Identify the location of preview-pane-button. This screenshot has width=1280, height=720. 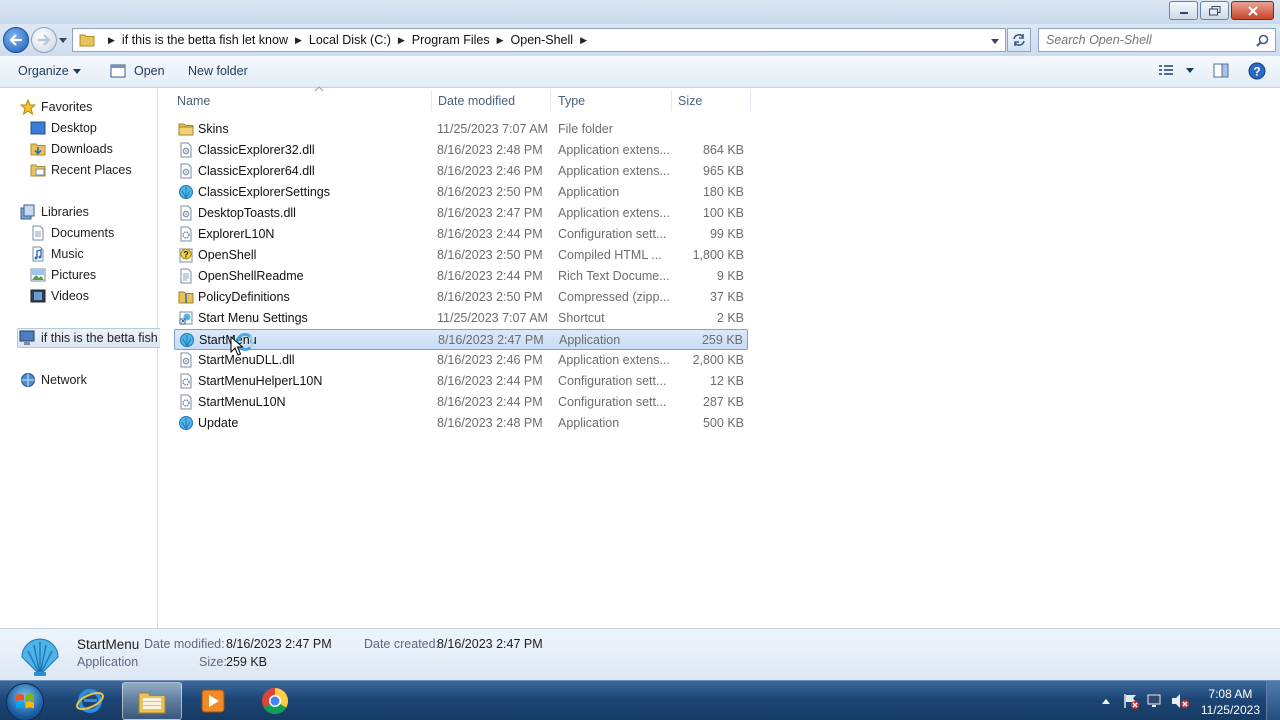
(1221, 70).